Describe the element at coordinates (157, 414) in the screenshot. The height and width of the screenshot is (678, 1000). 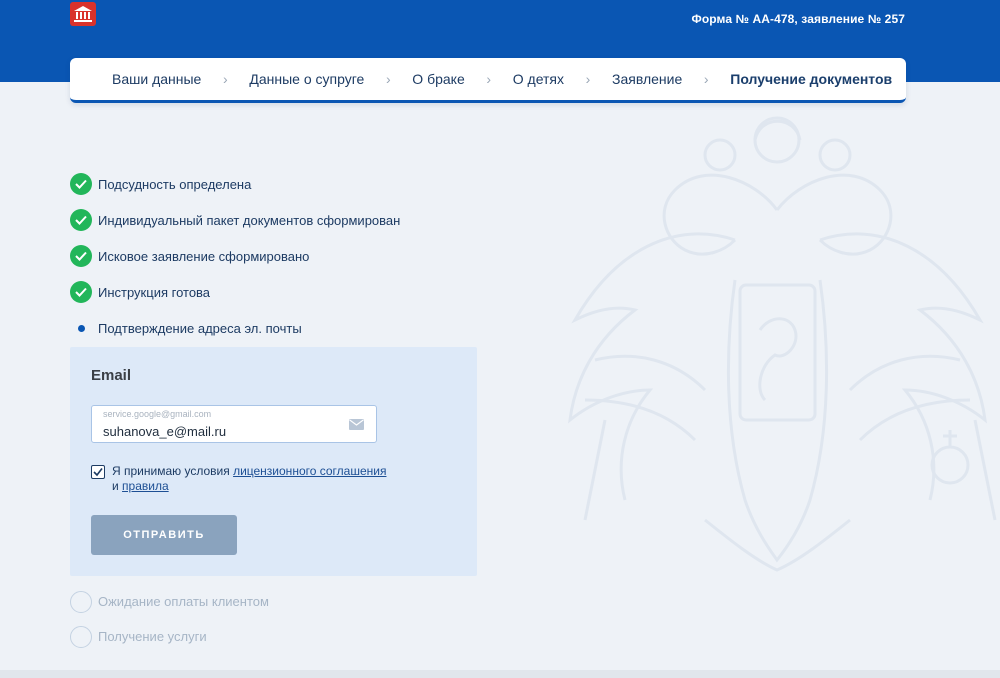
I see `email-placeholder: service.google@gmail.com` at that location.